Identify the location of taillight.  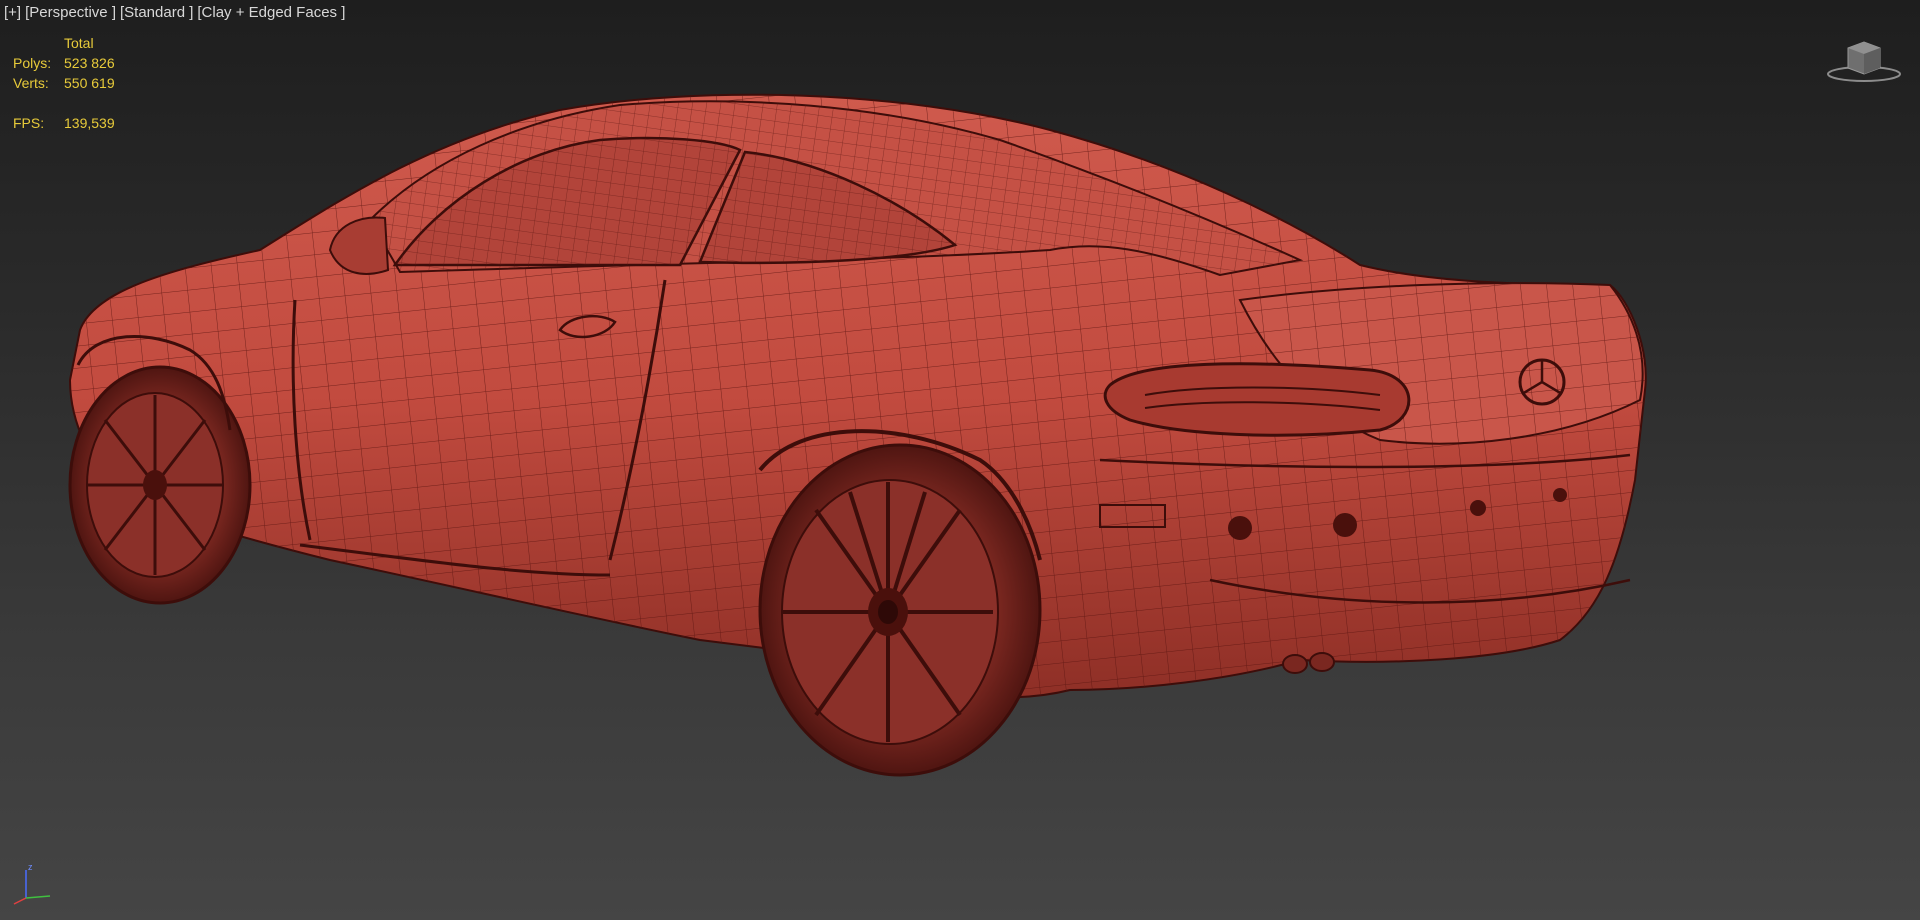
(1257, 399).